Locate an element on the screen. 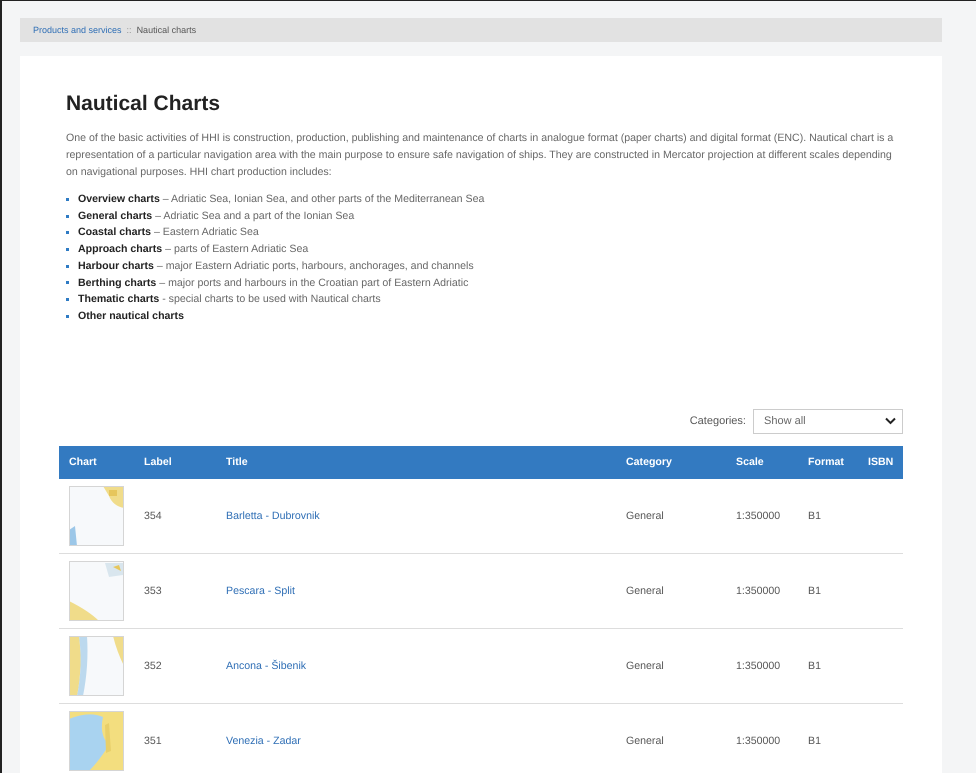  column-header: Chart is located at coordinates (83, 462).